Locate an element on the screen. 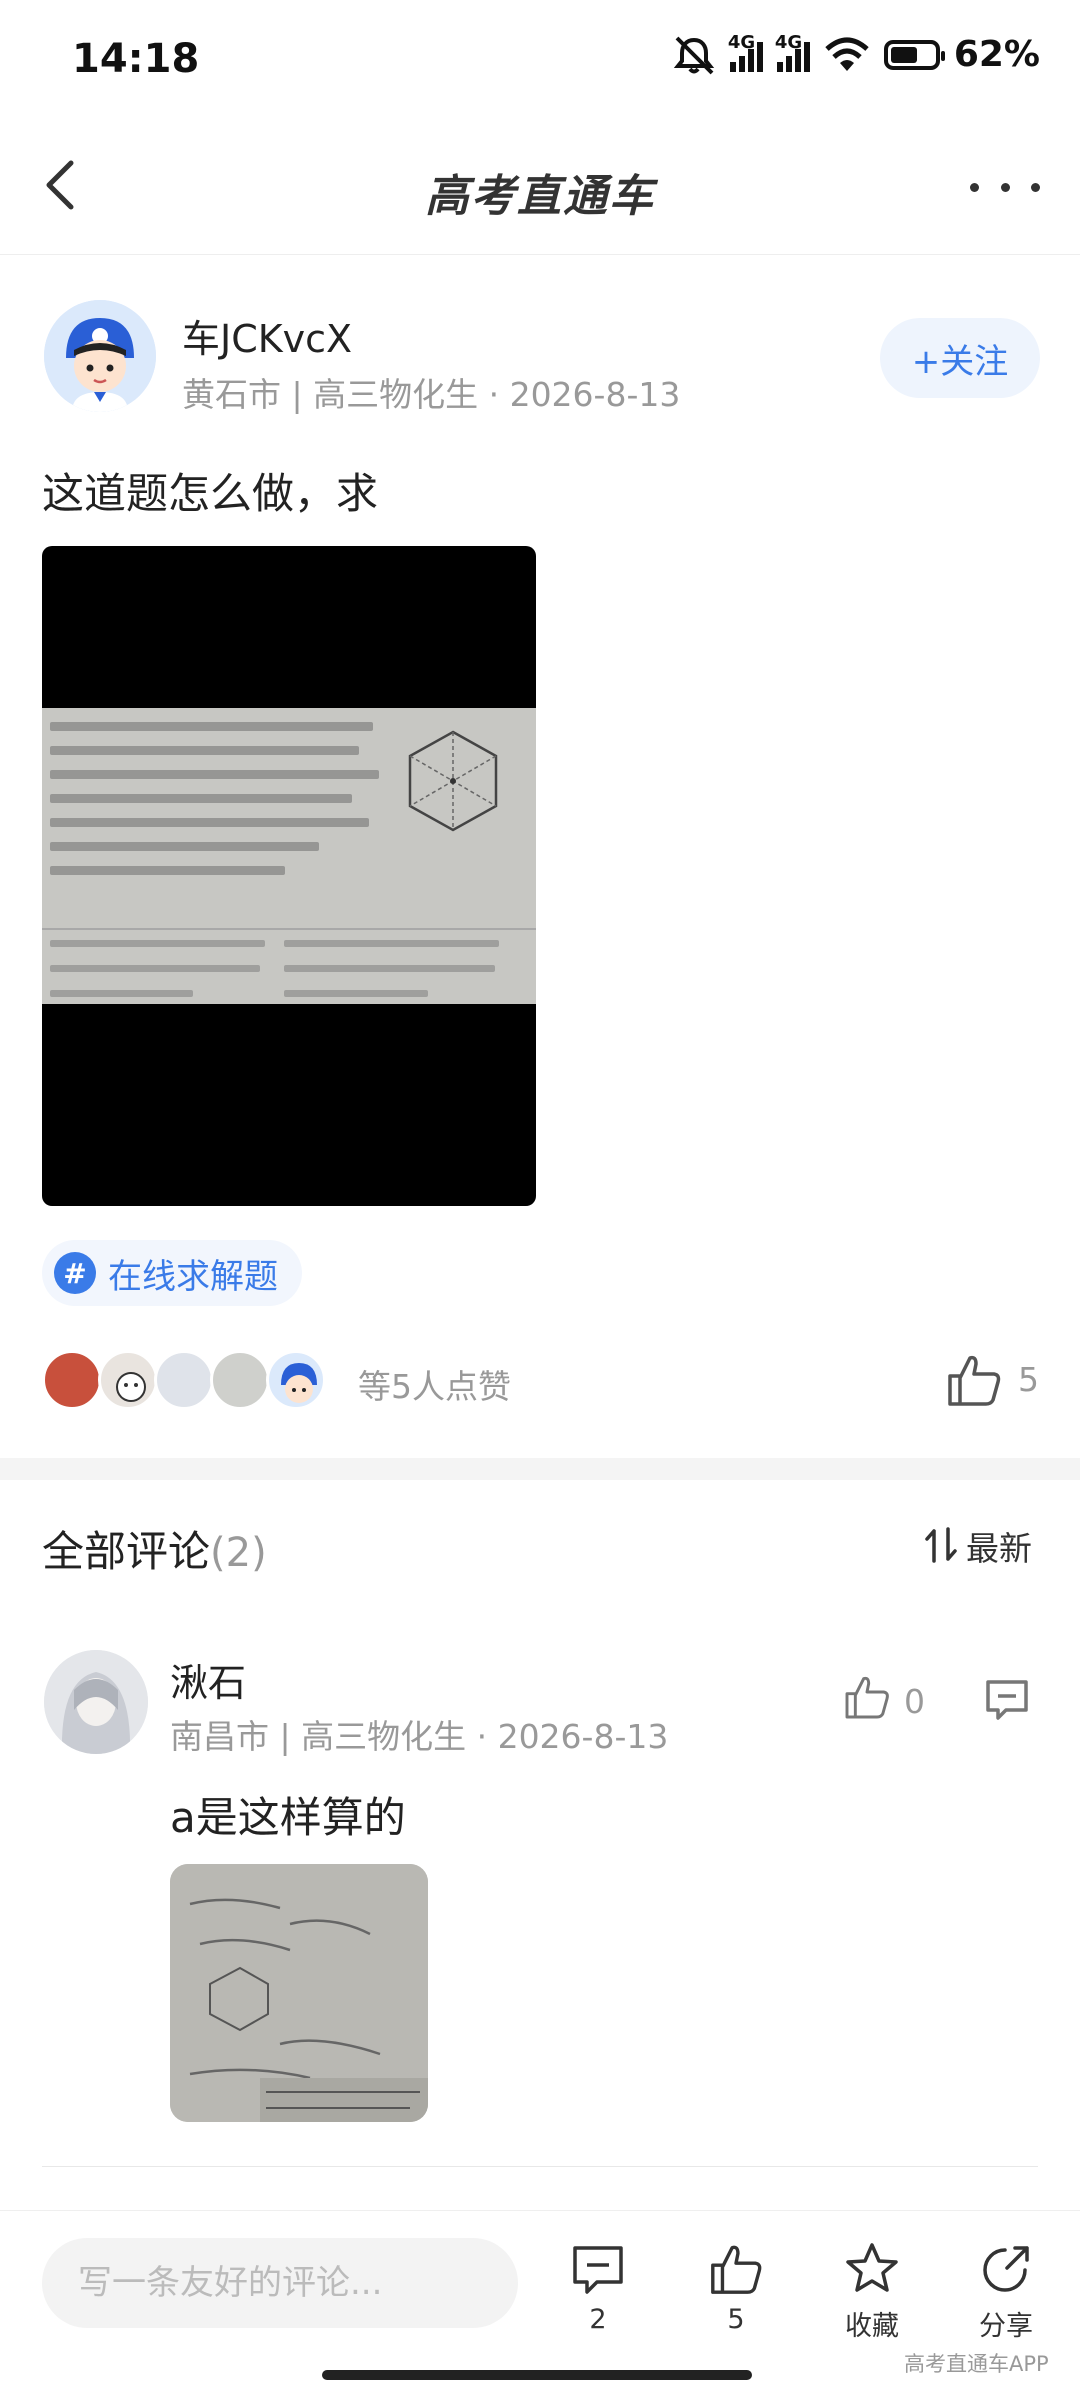 The width and height of the screenshot is (1080, 2401). more-options-button is located at coordinates (1005, 187).